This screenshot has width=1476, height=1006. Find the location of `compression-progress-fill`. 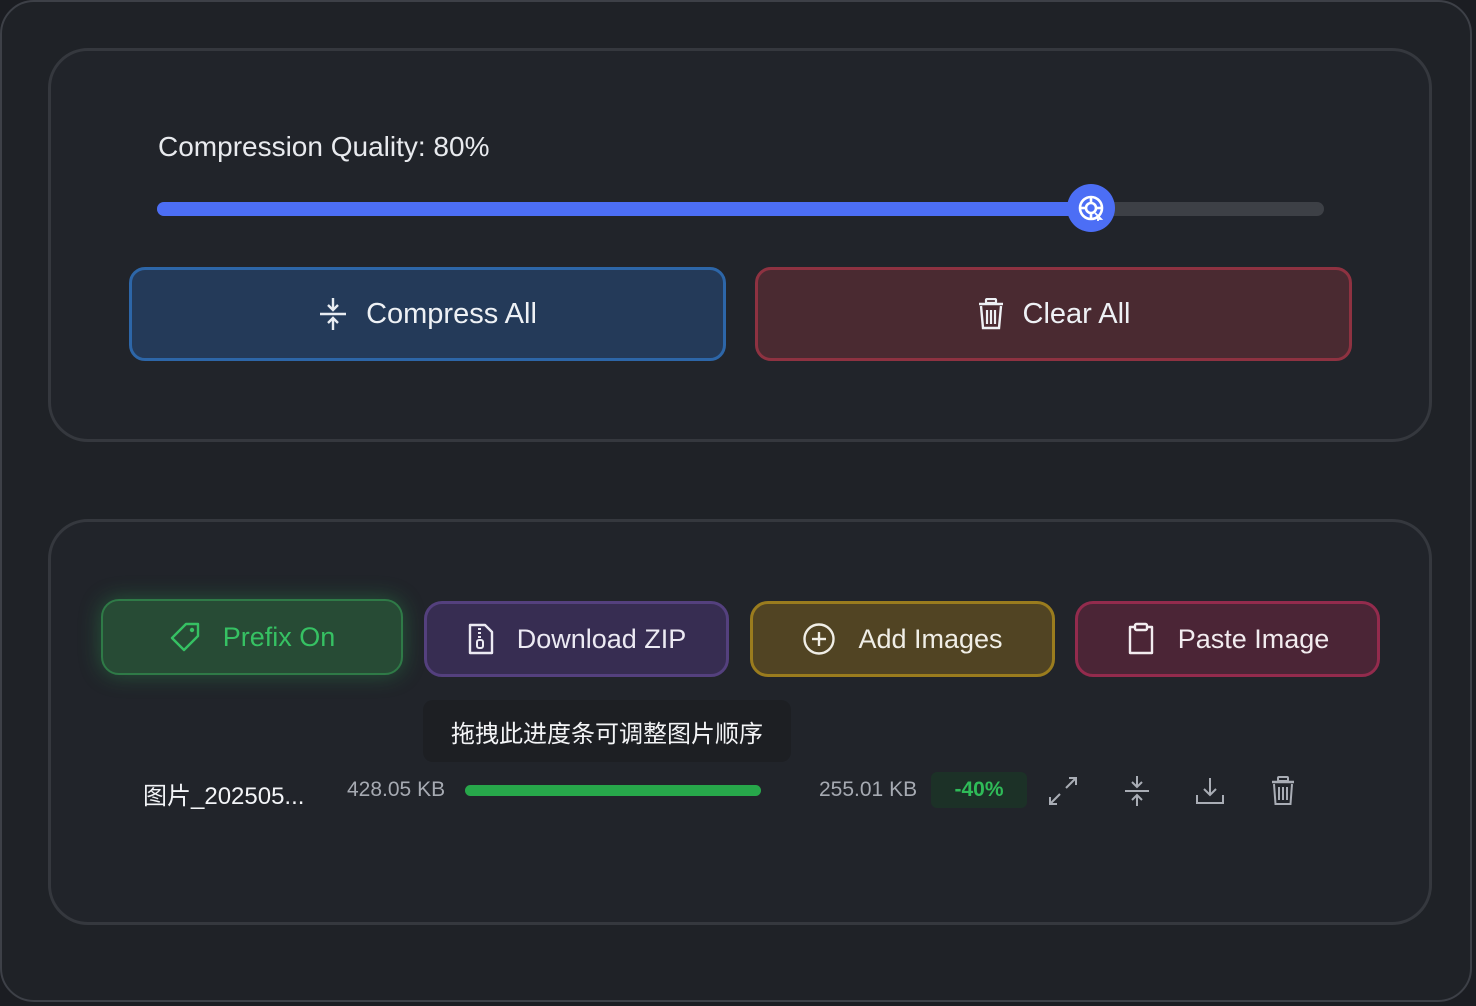

compression-progress-fill is located at coordinates (613, 790).